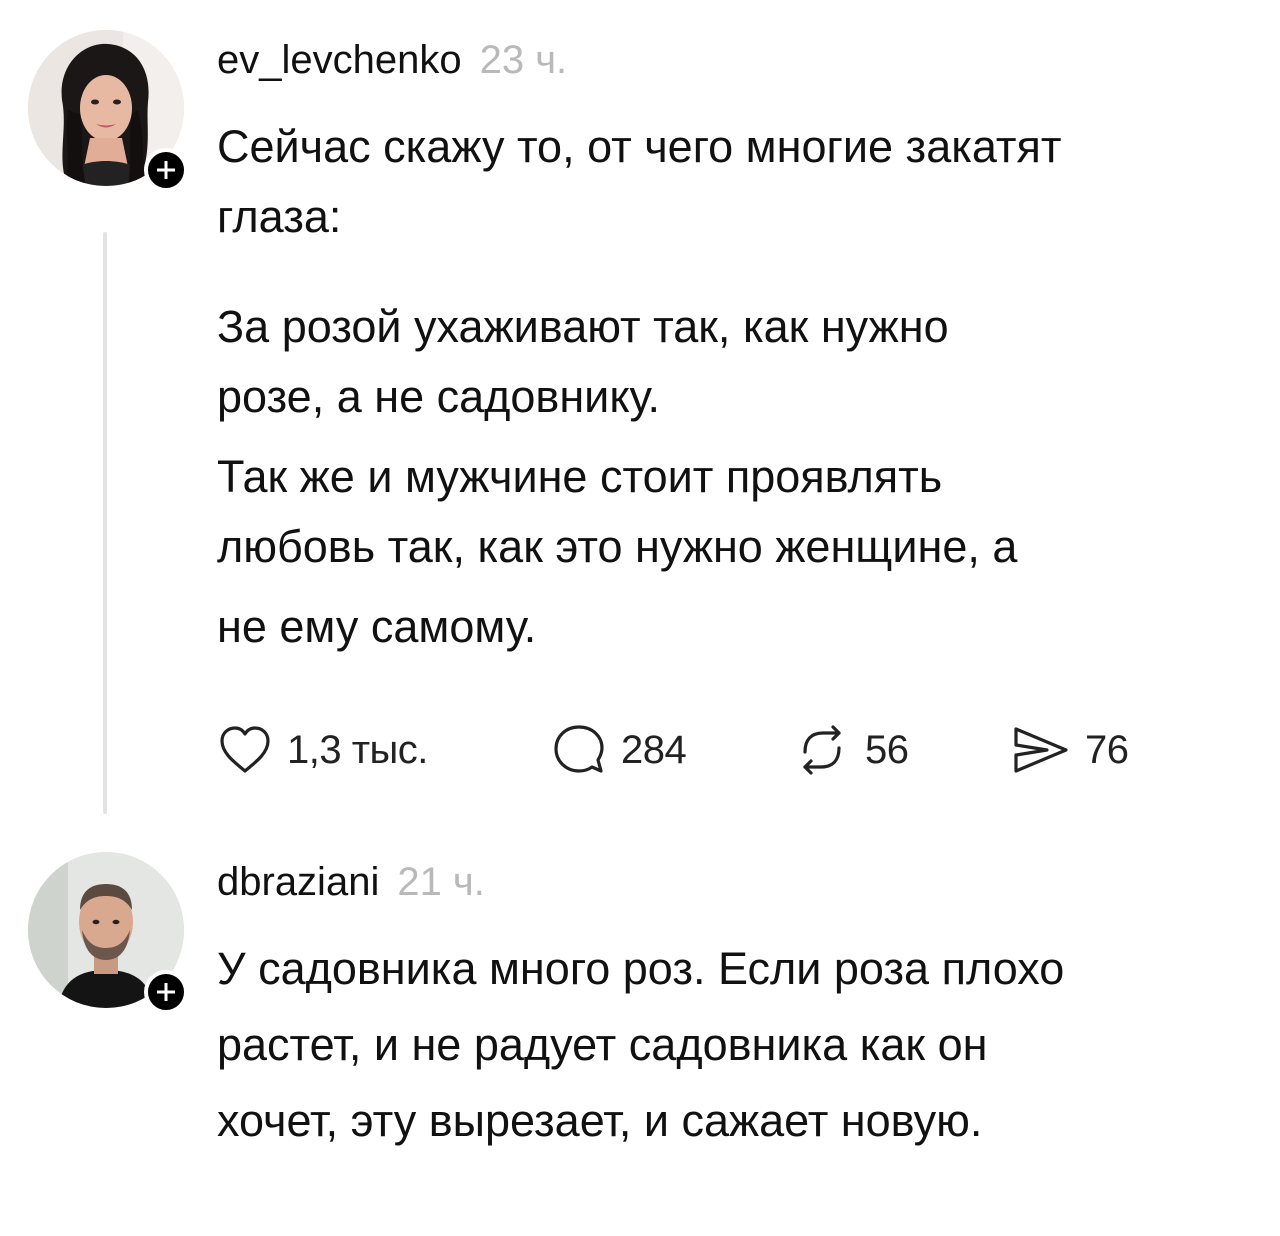 The image size is (1280, 1236). Describe the element at coordinates (1041, 750) in the screenshot. I see `send-icon` at that location.